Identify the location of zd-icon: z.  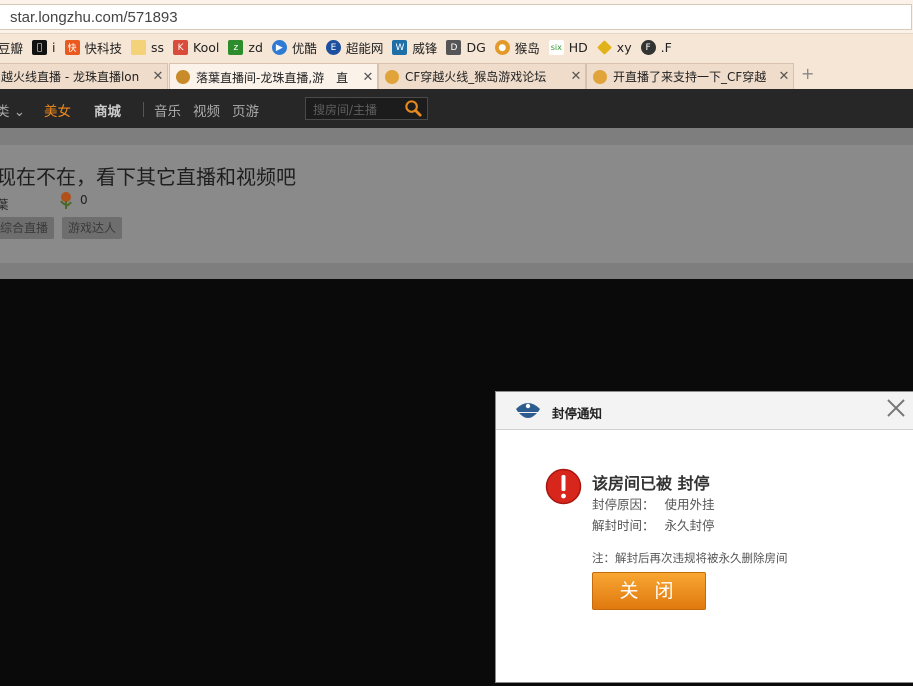
(236, 47).